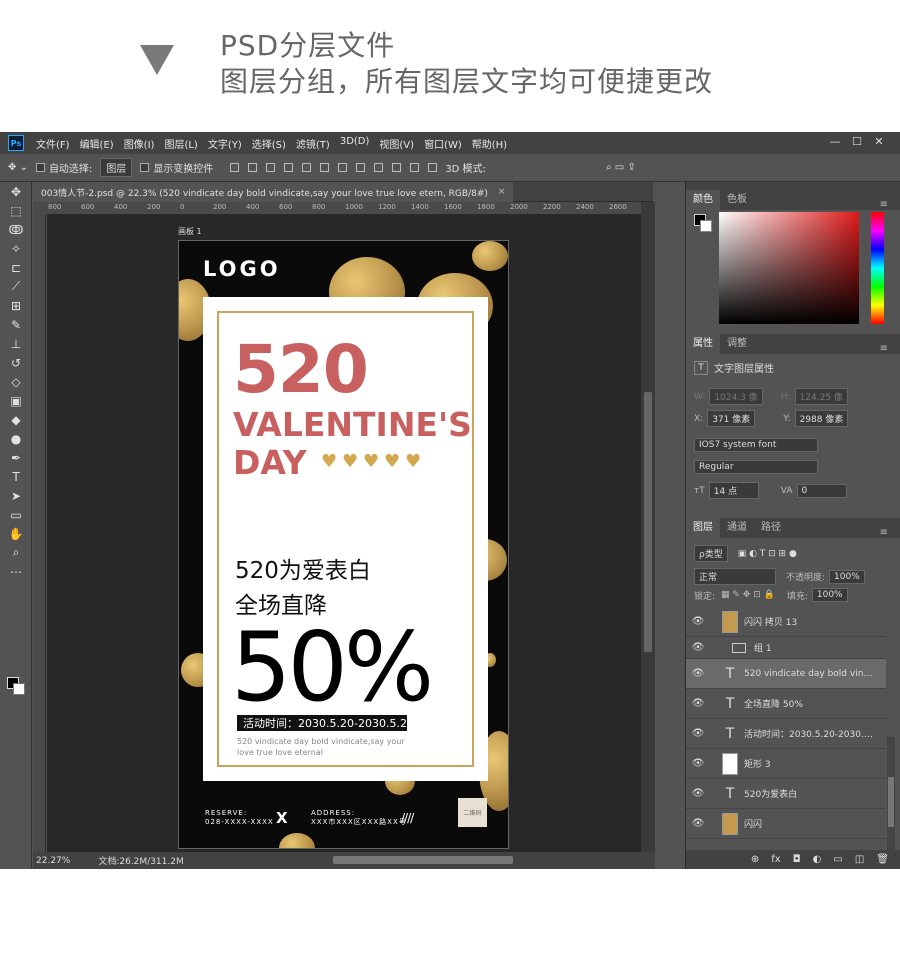 This screenshot has width=900, height=974. I want to click on hue-slider, so click(877, 268).